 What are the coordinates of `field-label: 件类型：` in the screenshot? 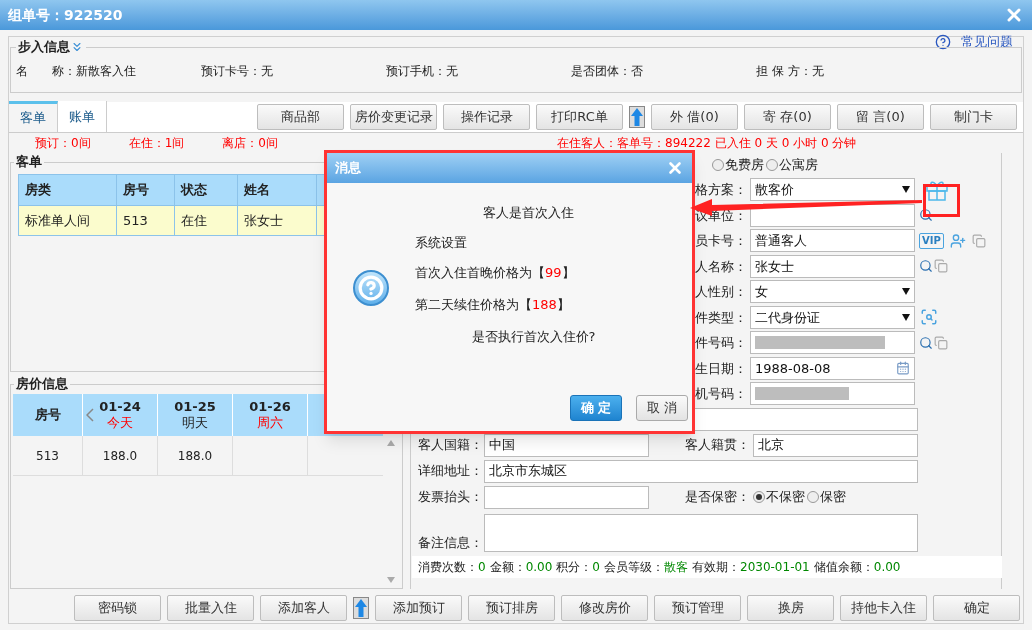 It's located at (721, 317).